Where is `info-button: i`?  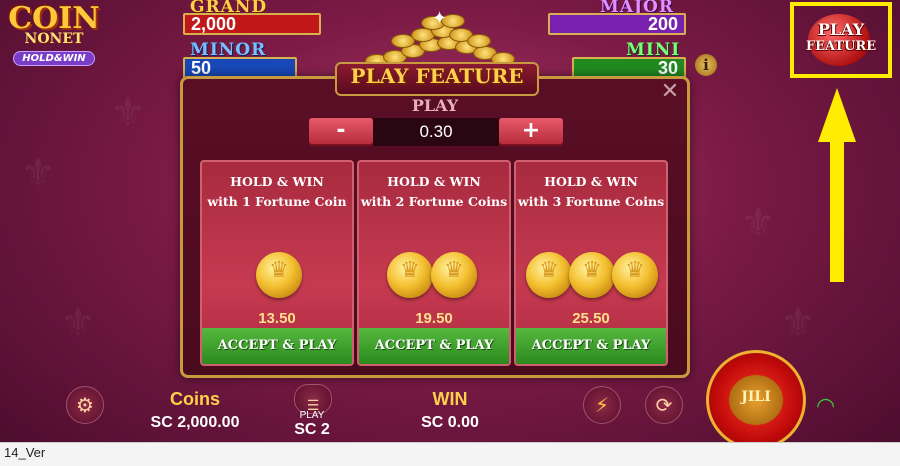 info-button: i is located at coordinates (706, 65).